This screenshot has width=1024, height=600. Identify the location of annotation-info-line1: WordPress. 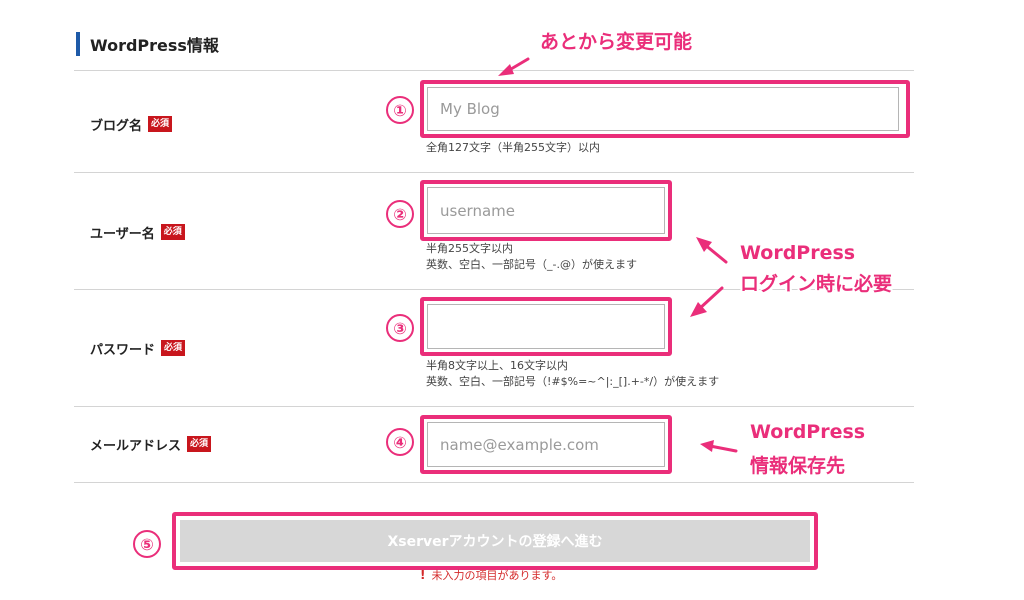
(808, 432).